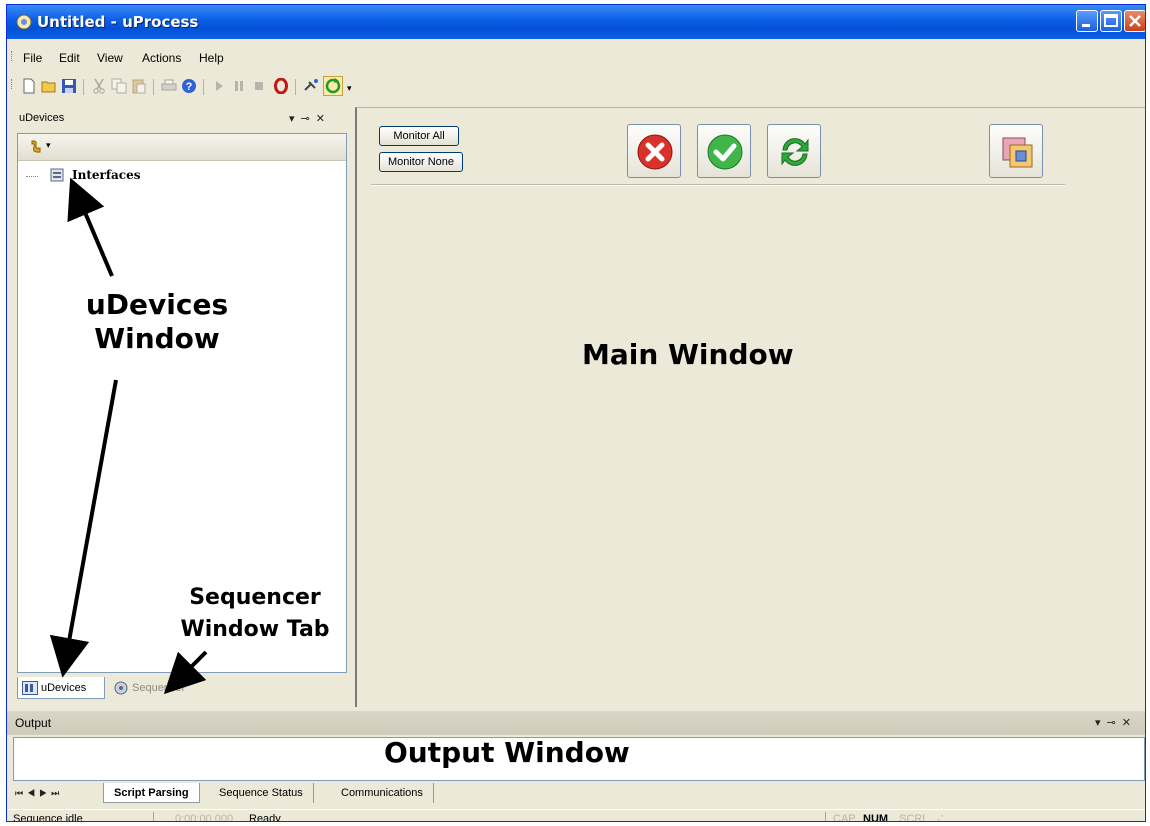  Describe the element at coordinates (688, 354) in the screenshot. I see `annotation-main-window: Main Window` at that location.